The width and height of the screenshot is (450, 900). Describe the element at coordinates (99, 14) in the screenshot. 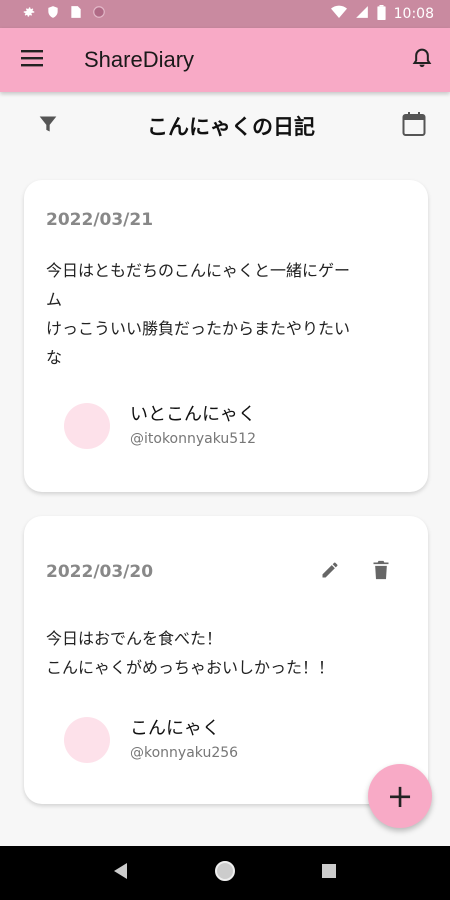

I see `circle-icon` at that location.